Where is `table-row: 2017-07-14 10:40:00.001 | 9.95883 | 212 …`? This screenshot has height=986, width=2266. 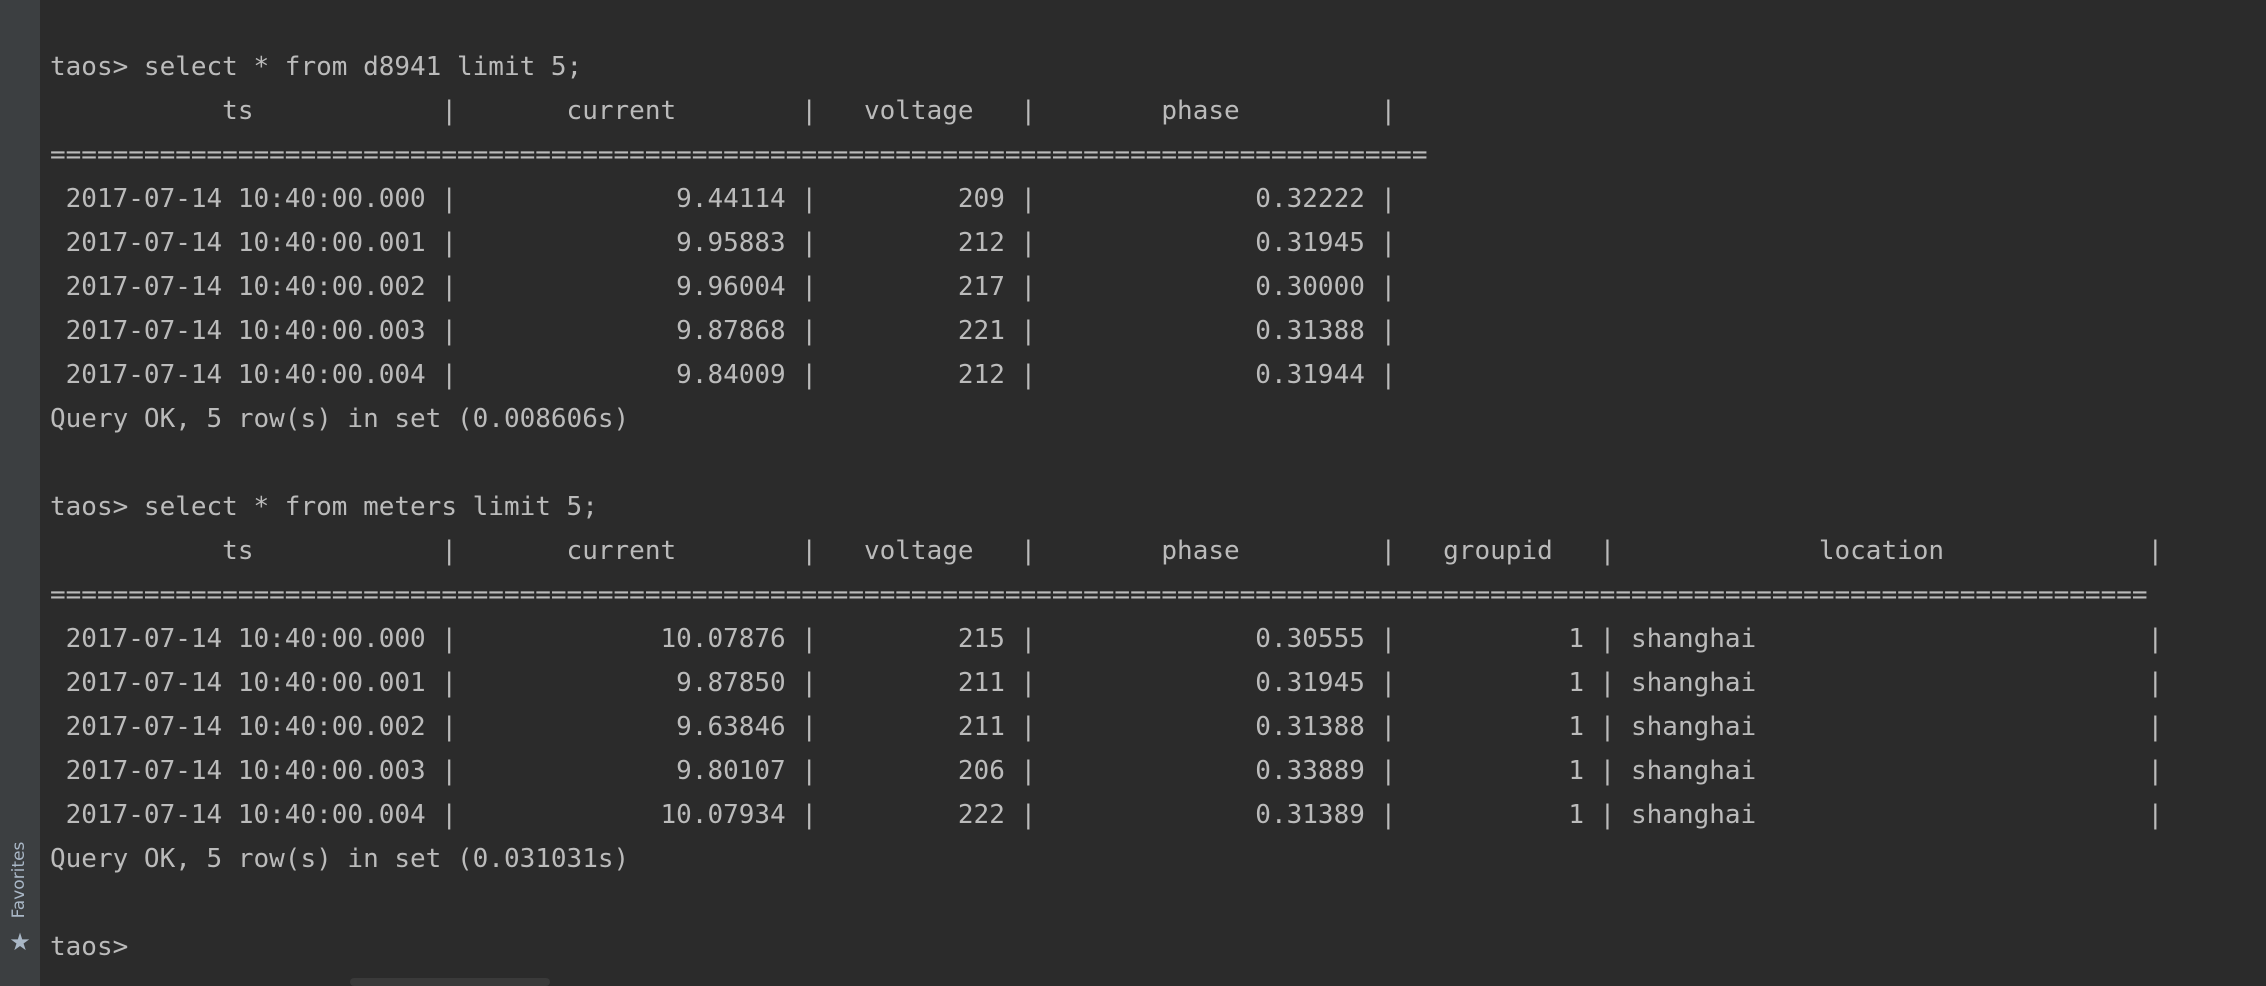
table-row: 2017-07-14 10:40:00.001 | 9.95883 | 212 … is located at coordinates (723, 243).